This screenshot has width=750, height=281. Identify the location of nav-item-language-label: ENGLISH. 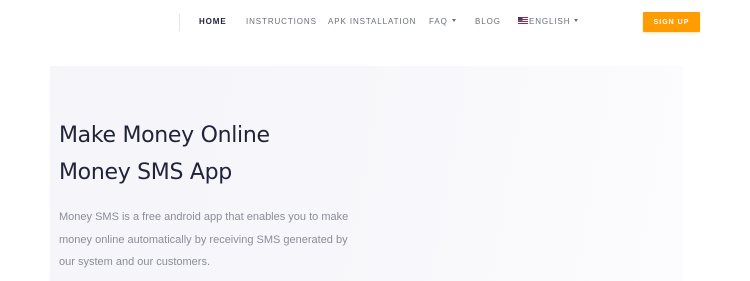
(550, 21).